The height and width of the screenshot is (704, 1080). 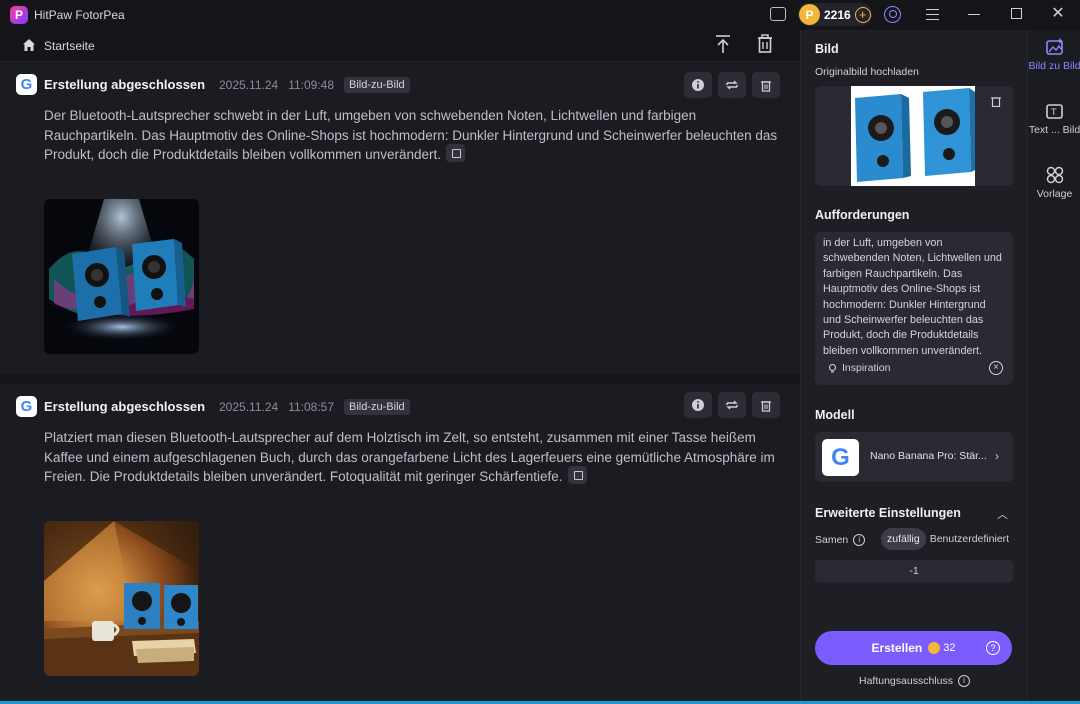 I want to click on seed-label: Samen i, so click(x=840, y=540).